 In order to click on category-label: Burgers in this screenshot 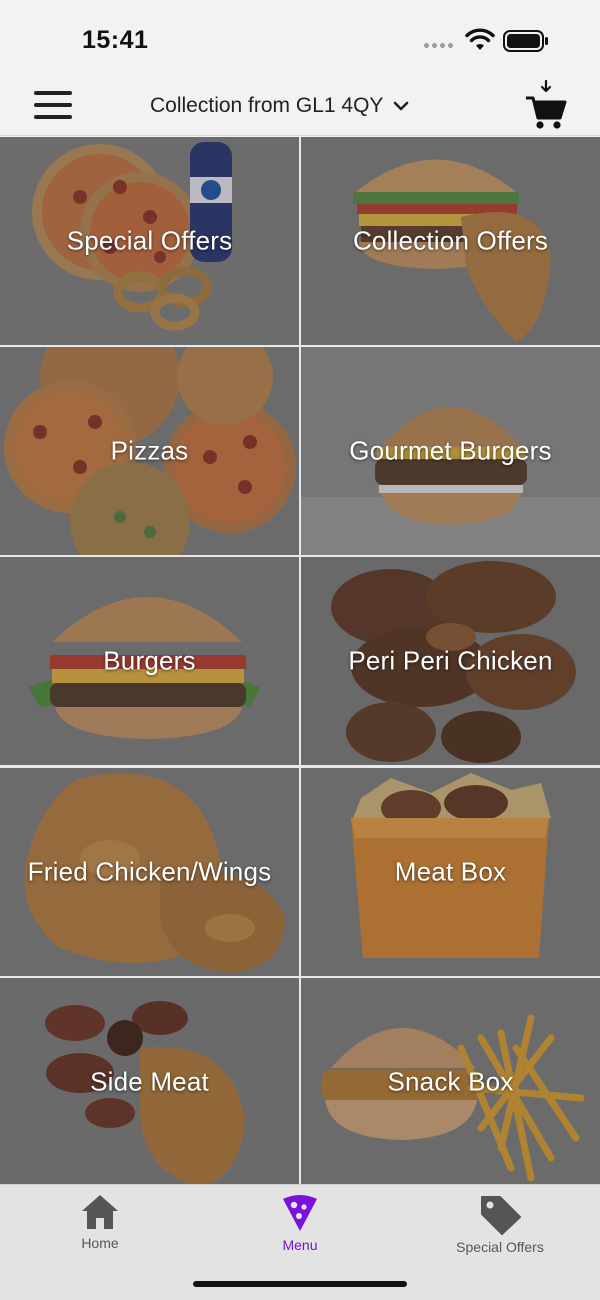, I will do `click(149, 660)`.